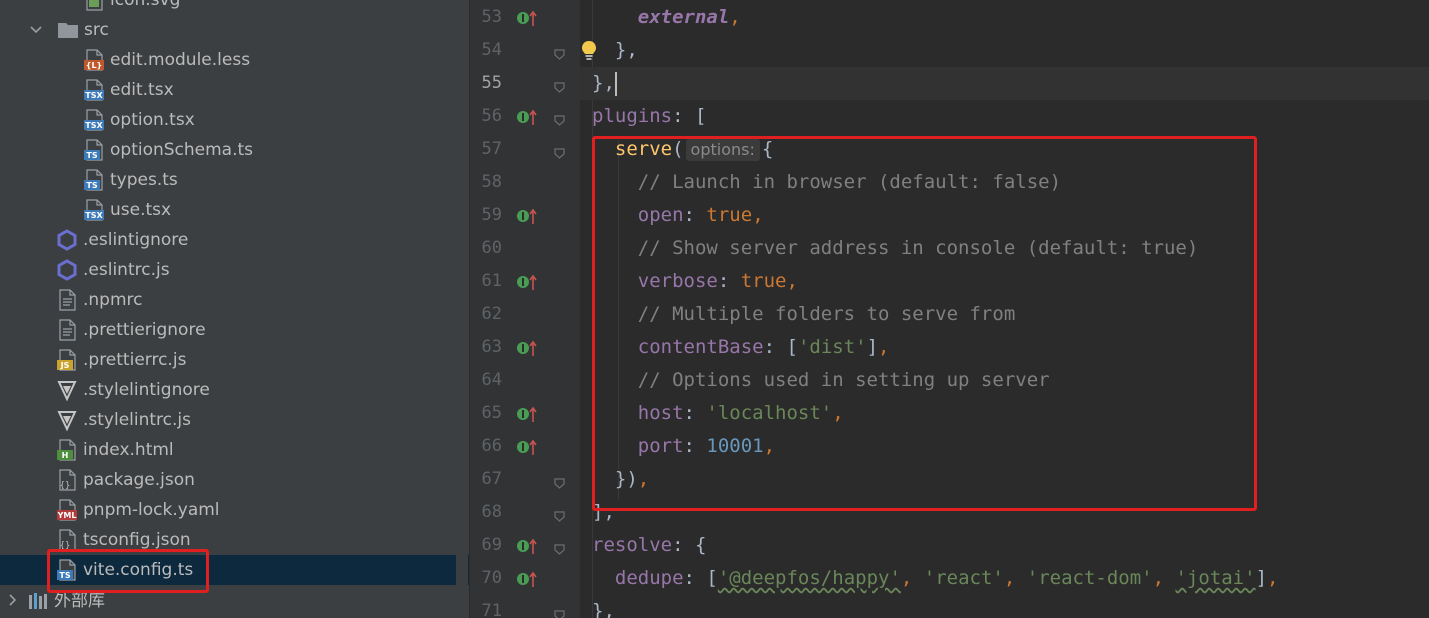 The height and width of the screenshot is (618, 1429). Describe the element at coordinates (1010, 17) in the screenshot. I see `code-line: external,` at that location.